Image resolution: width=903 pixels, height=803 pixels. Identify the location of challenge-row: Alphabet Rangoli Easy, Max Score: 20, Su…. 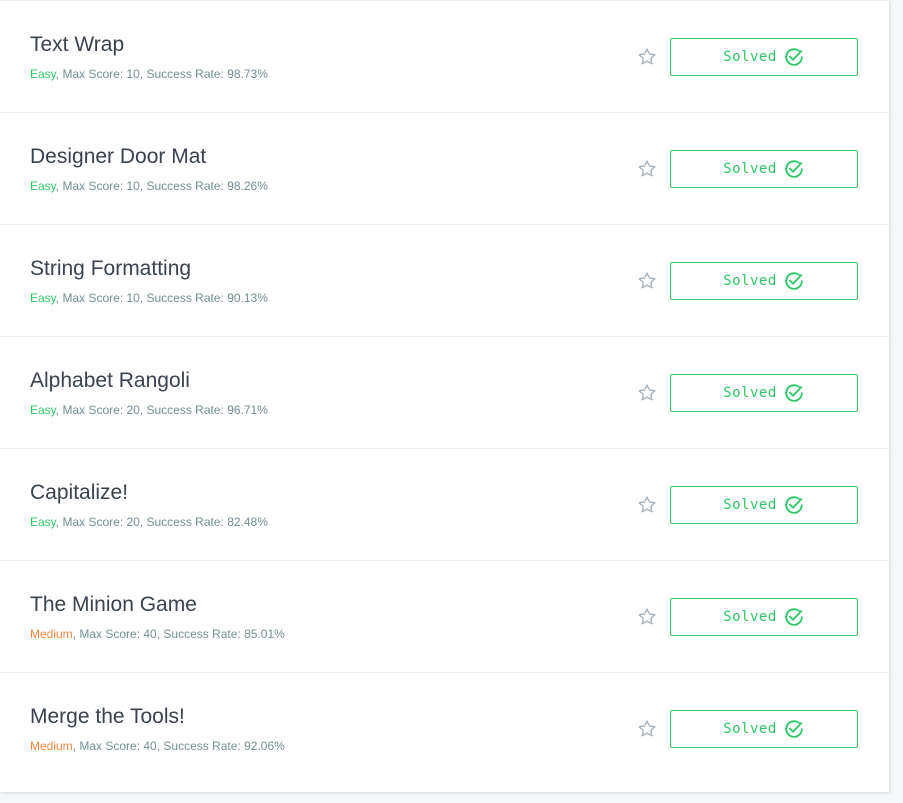
(444, 392).